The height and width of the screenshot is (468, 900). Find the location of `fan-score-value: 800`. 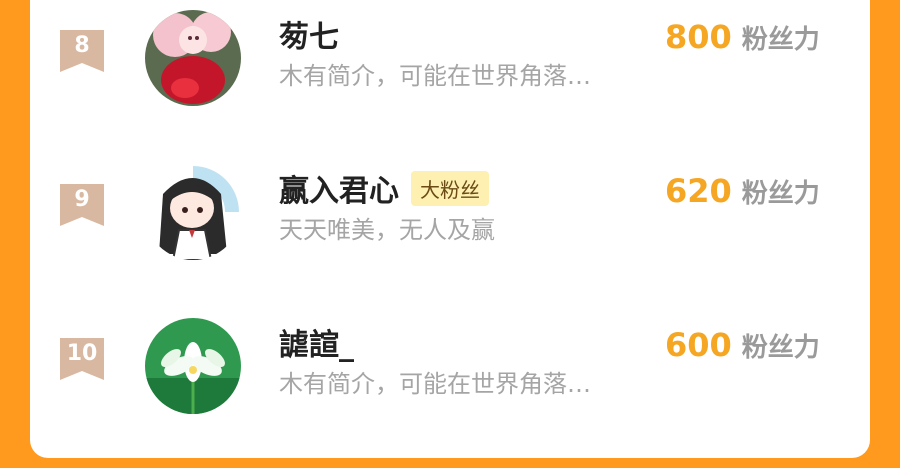

fan-score-value: 800 is located at coordinates (698, 37).